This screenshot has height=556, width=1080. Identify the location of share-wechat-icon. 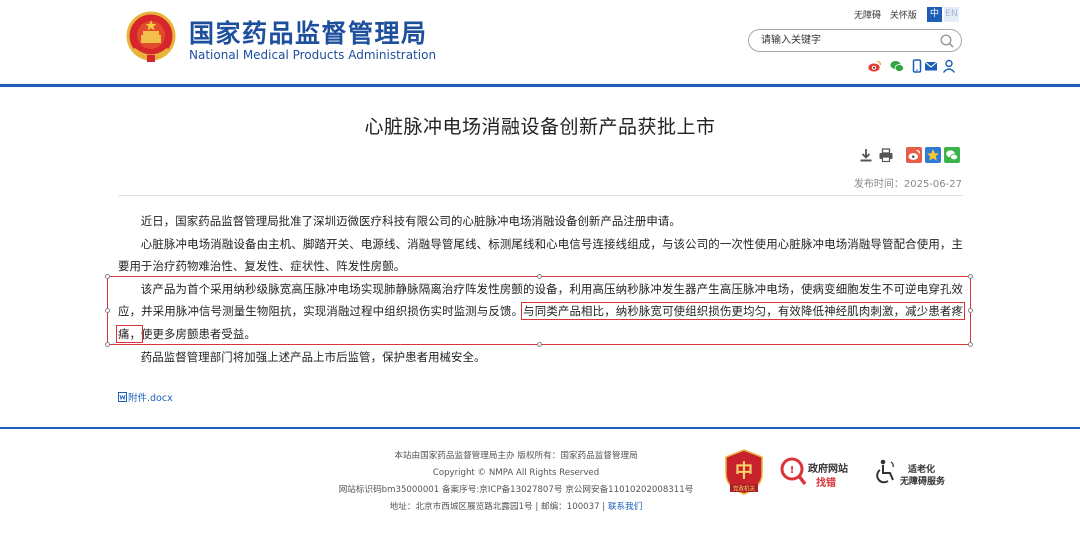
(952, 155).